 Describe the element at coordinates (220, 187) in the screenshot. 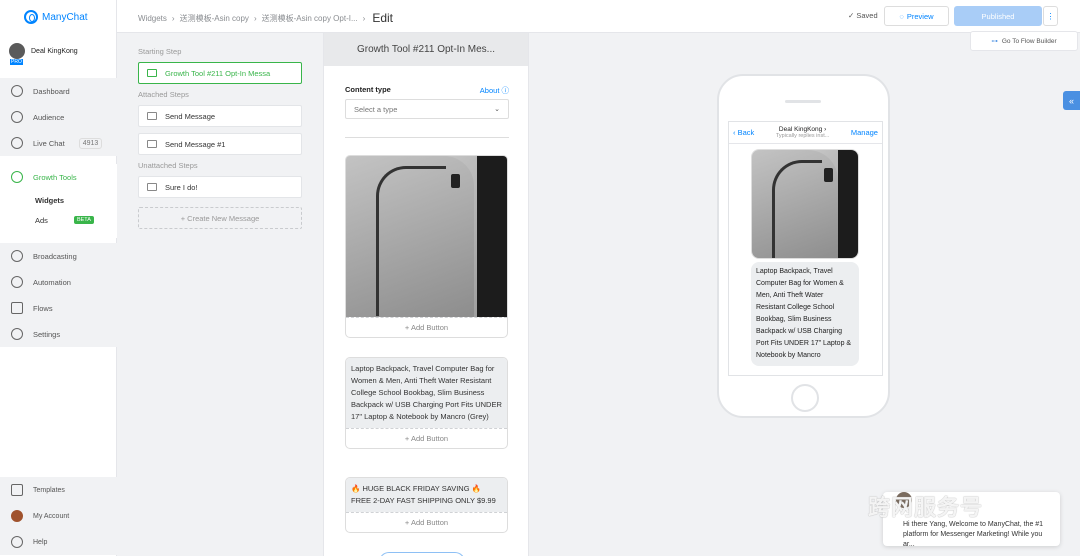

I see `unattached-step-1: Sure I do!` at that location.